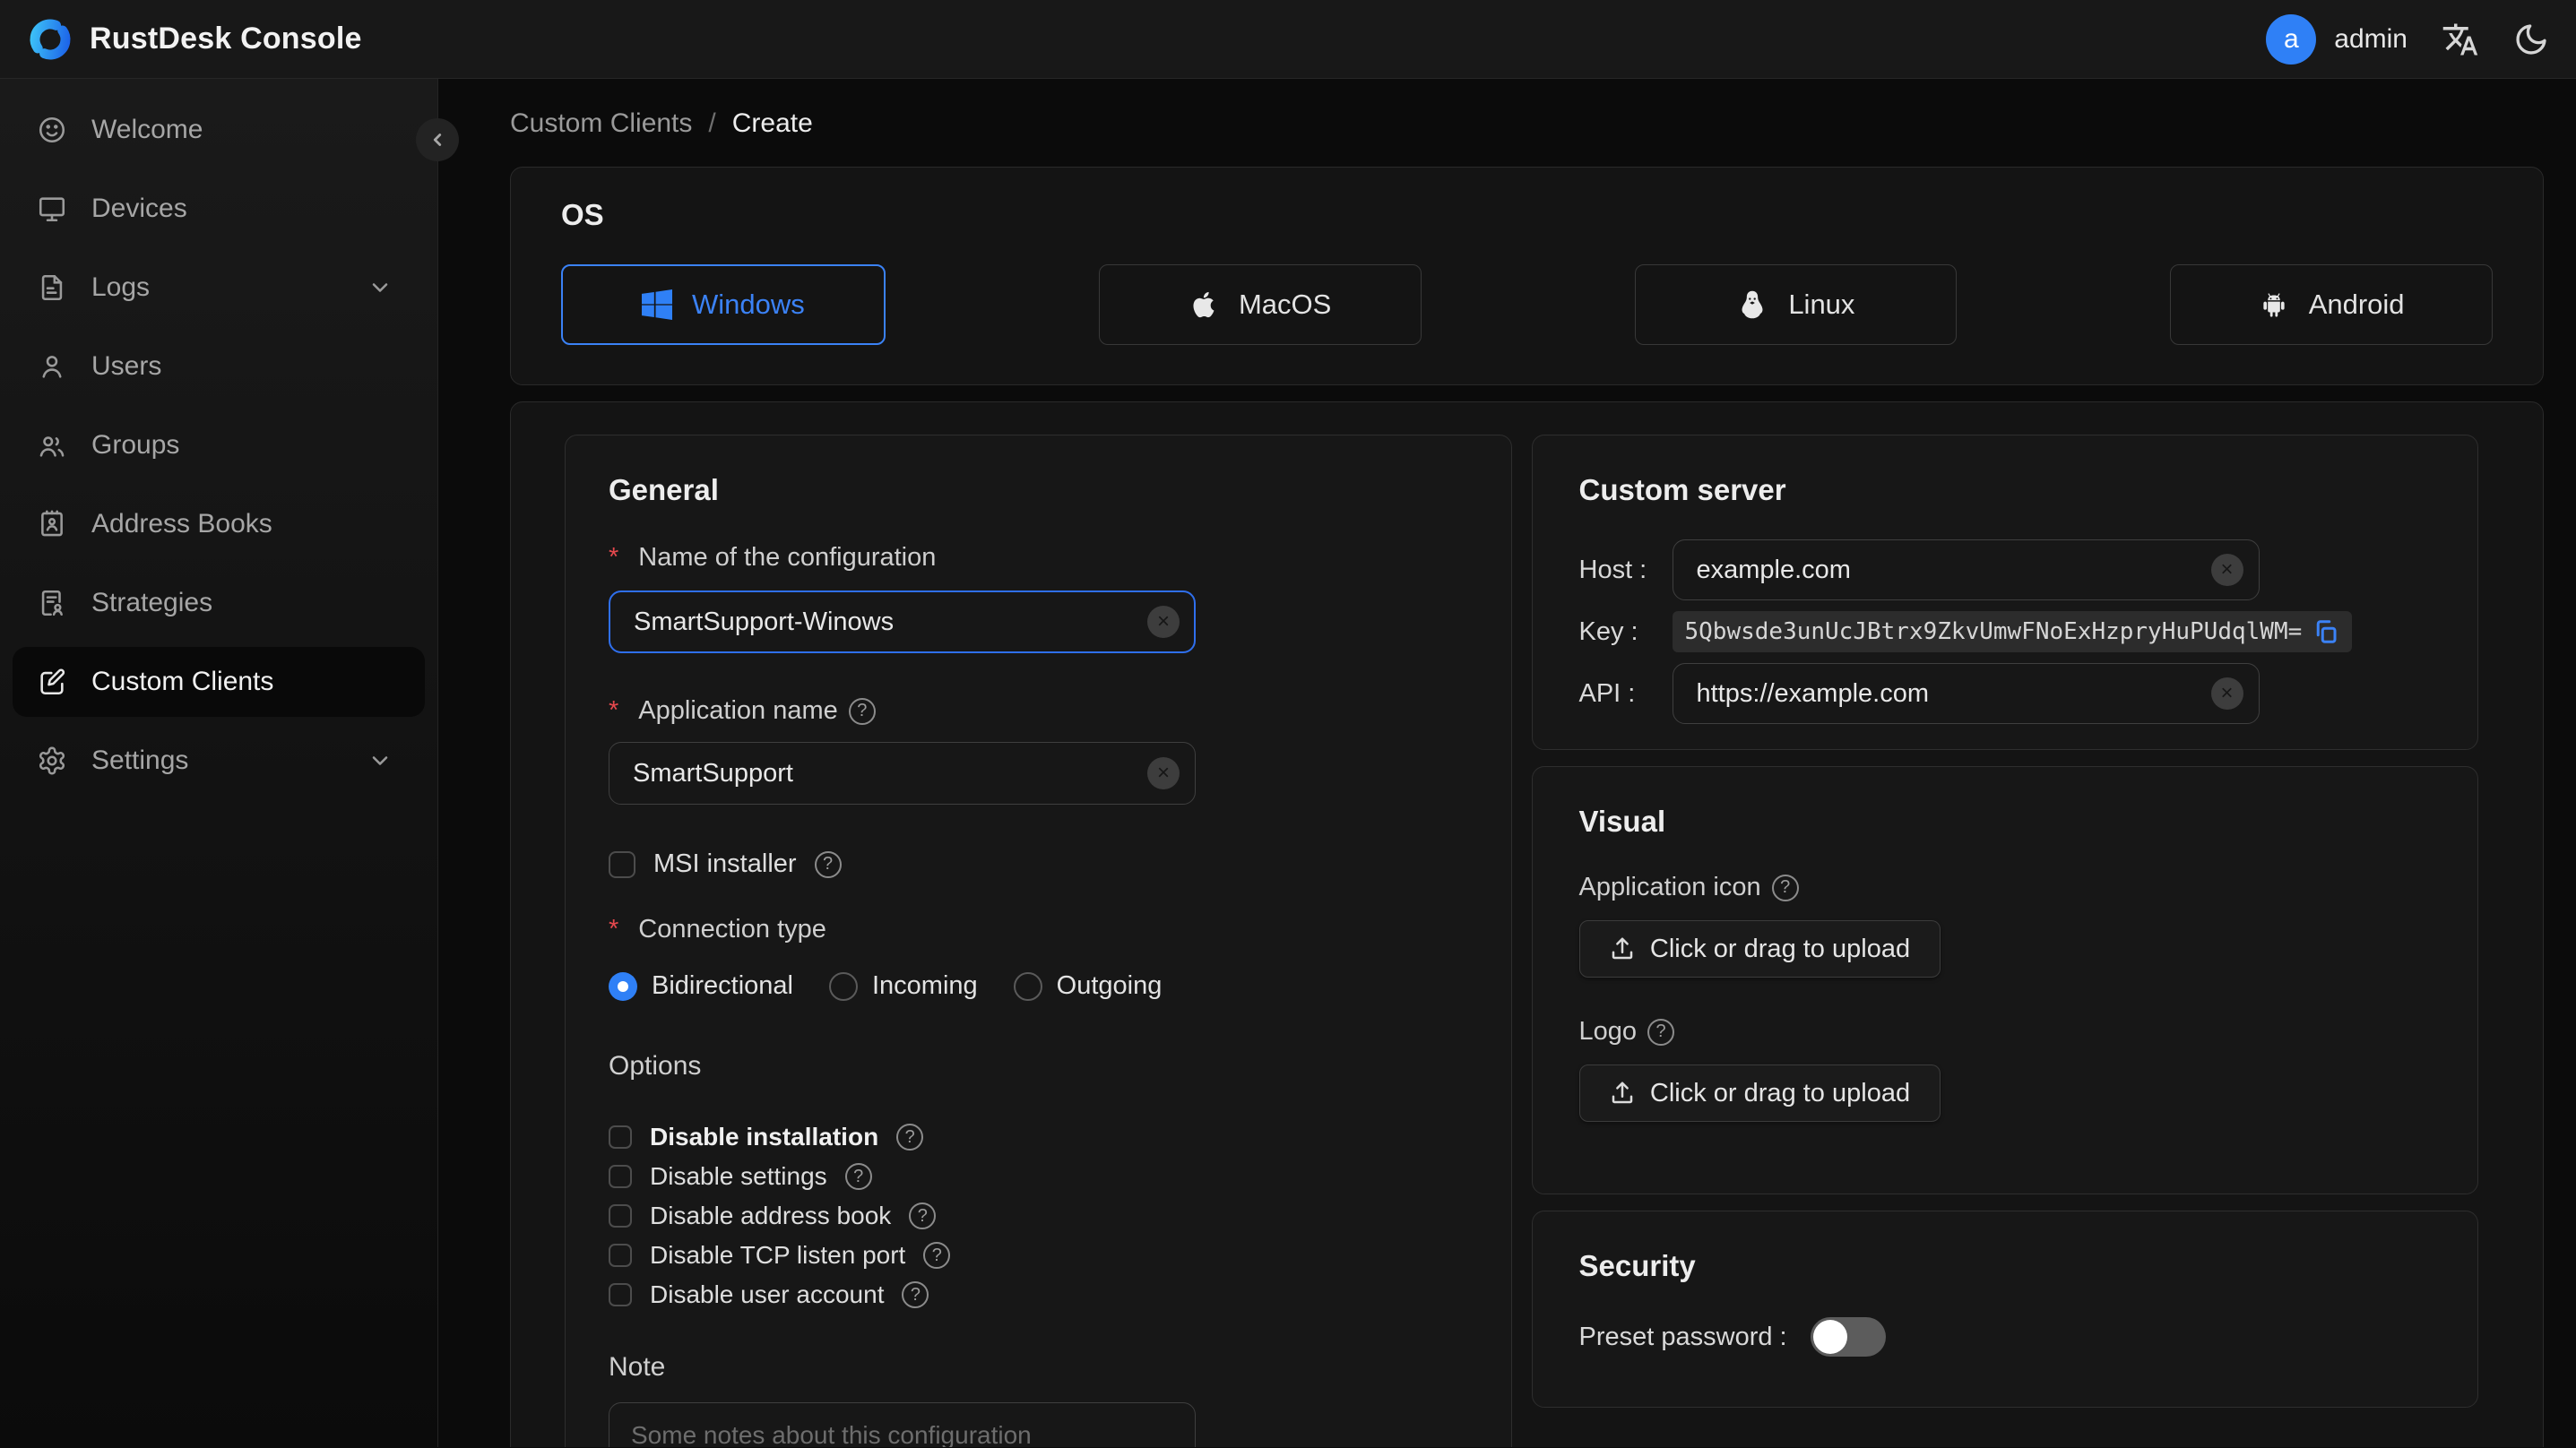  What do you see at coordinates (219, 603) in the screenshot?
I see `sidebar-item-strategies: Strategies` at bounding box center [219, 603].